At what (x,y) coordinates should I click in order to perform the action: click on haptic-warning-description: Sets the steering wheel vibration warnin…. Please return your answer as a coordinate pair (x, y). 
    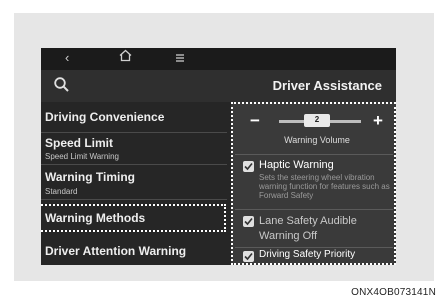
    Looking at the image, I should click on (324, 186).